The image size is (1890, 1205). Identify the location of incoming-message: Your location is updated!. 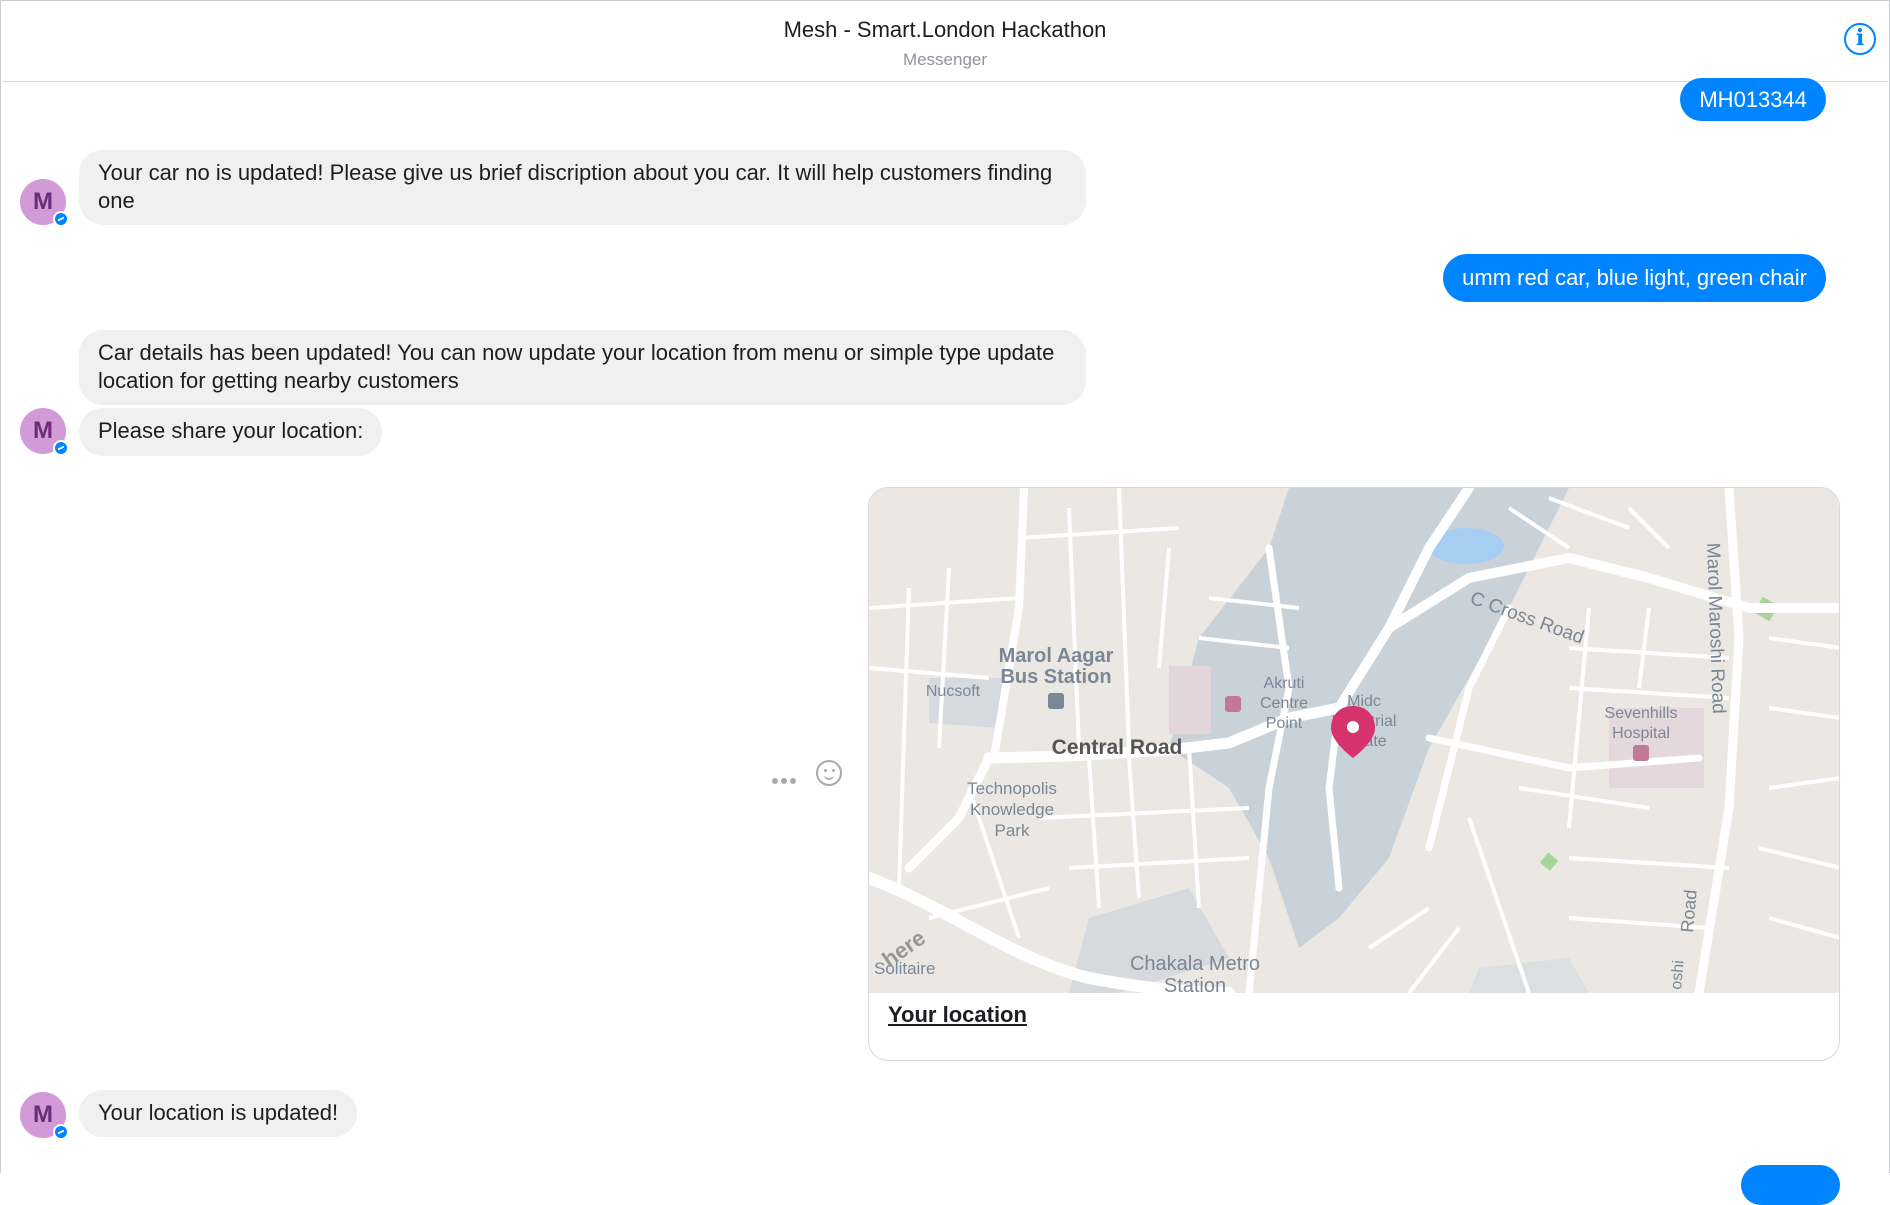
(218, 1113).